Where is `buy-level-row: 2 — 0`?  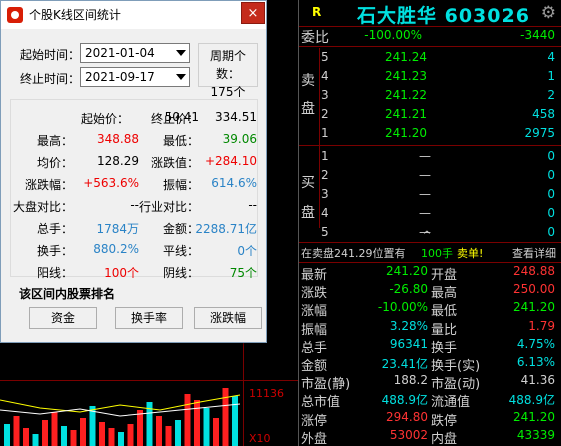
buy-level-row: 2 — 0 is located at coordinates (430, 176).